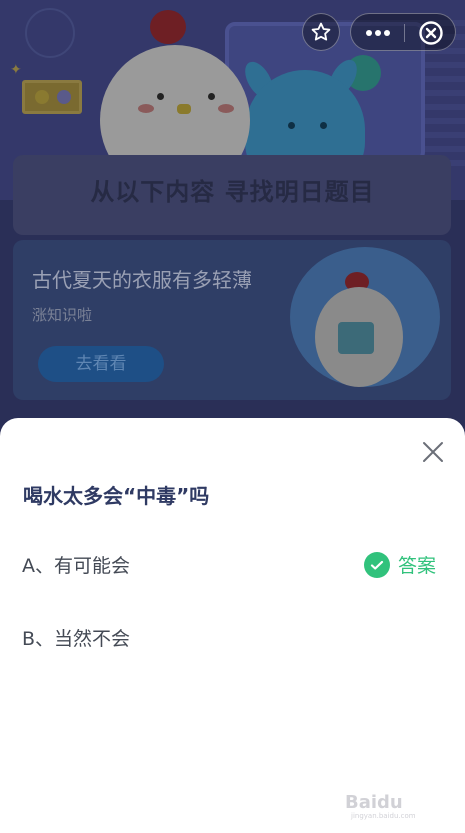  Describe the element at coordinates (146, 108) in the screenshot. I see `chick-cheek-left` at that location.